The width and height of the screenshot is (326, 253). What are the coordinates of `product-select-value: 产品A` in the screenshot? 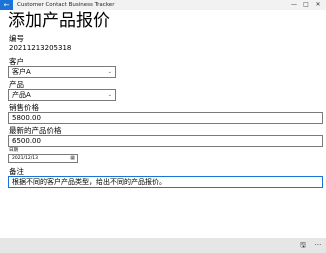 It's located at (21, 95).